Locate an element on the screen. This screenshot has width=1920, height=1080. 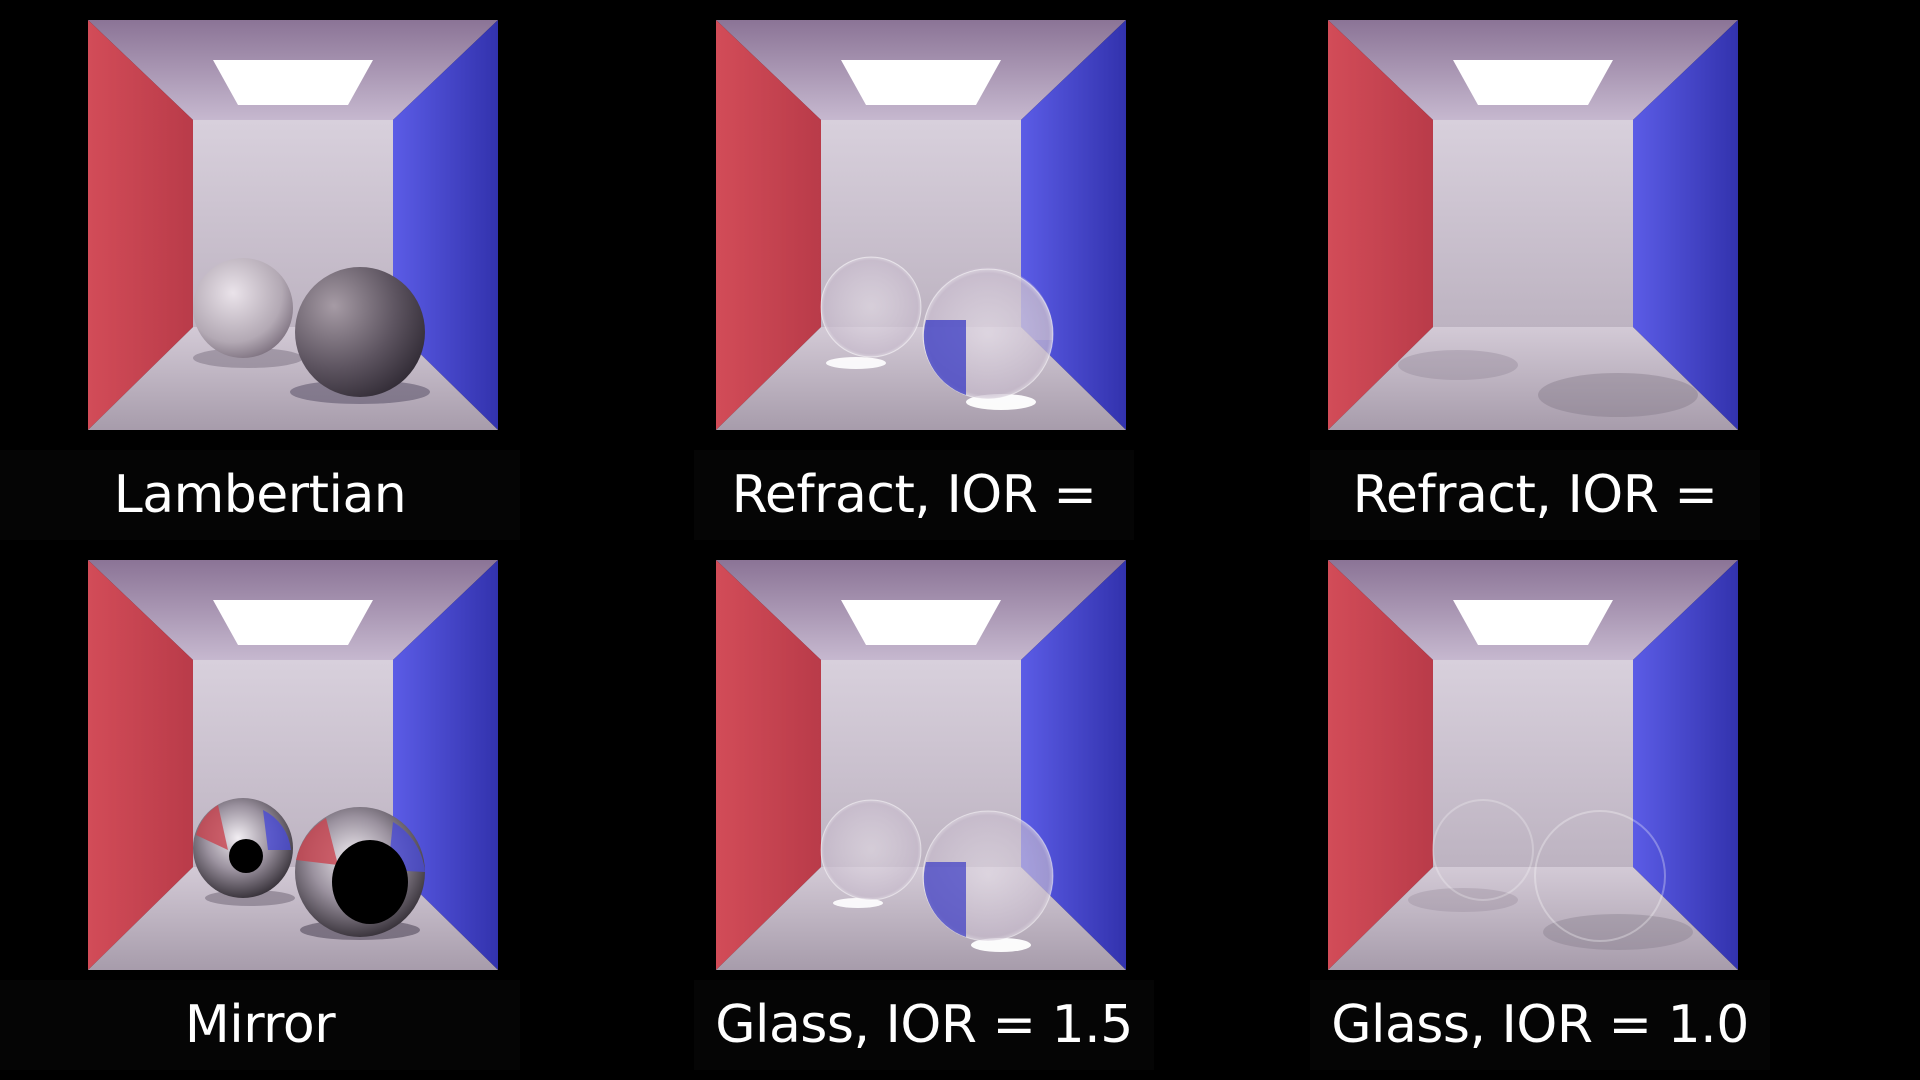
render-mirror is located at coordinates (293, 765).